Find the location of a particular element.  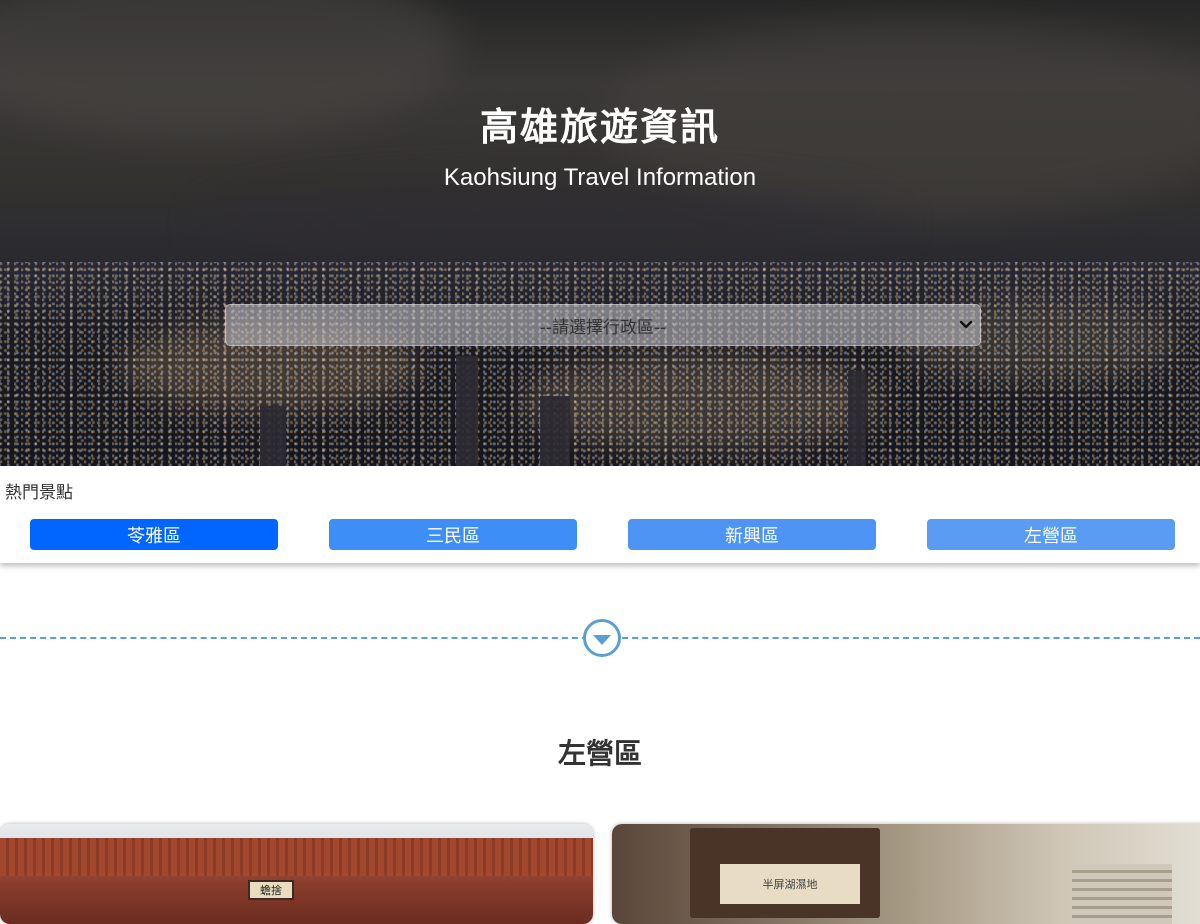

hot-spot-button-label: 新興區 is located at coordinates (752, 536).